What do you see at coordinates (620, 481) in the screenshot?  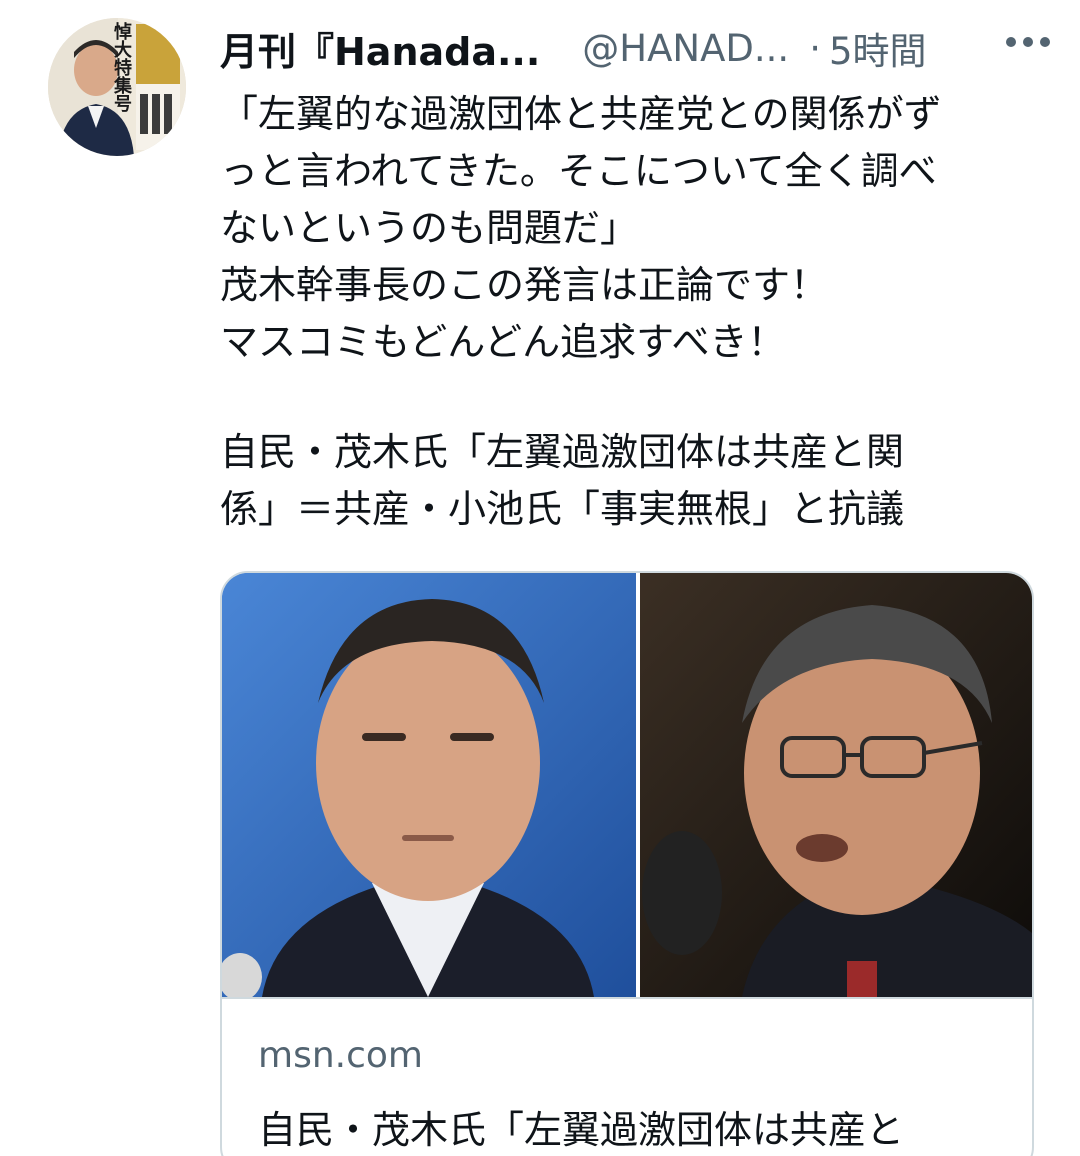 I see `article-headline-text: 自民・茂木氏「左翼過激団体は共産と関 係」＝共産・小池氏「事実無根」と抗議` at bounding box center [620, 481].